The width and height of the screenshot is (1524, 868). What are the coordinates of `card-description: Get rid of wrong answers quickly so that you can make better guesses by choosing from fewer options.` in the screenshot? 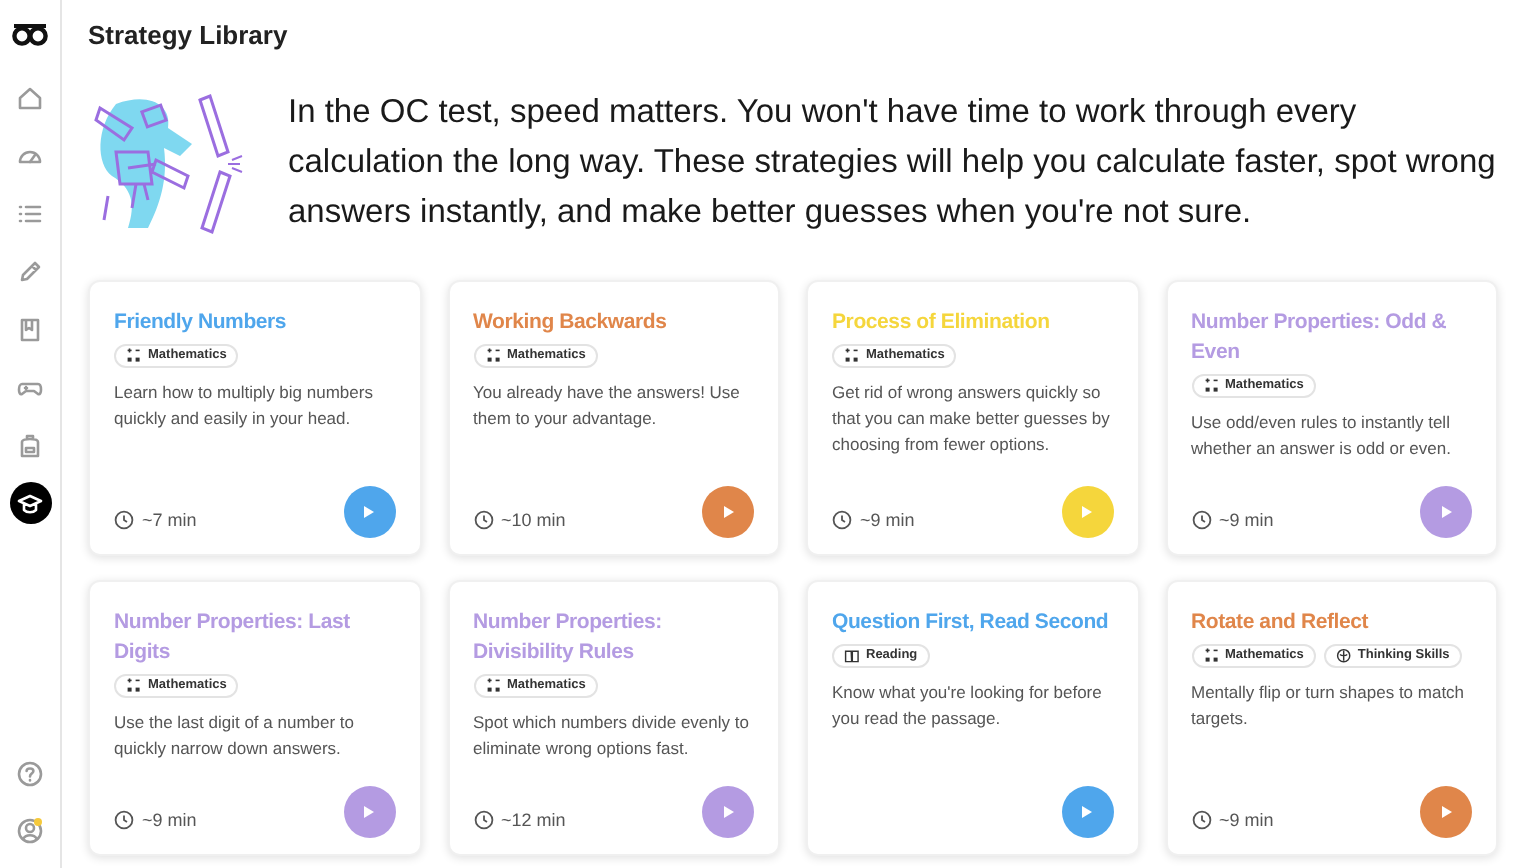 It's located at (972, 419).